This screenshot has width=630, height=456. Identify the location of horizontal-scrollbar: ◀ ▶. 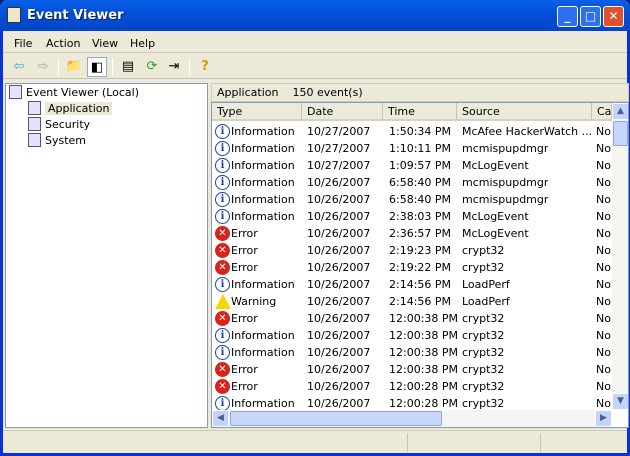
(412, 418).